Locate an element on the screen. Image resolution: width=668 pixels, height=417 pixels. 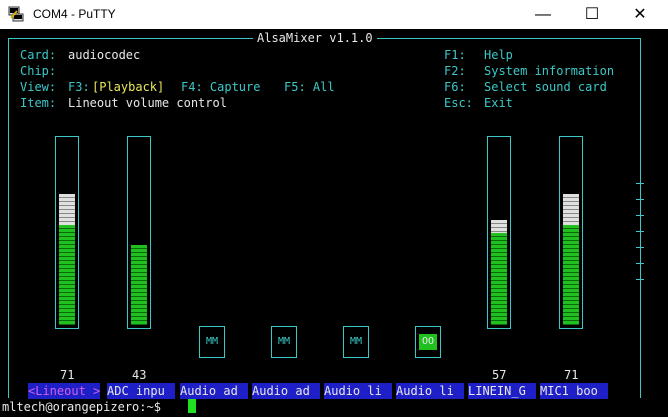
key-esc-desc: Exit is located at coordinates (498, 103).